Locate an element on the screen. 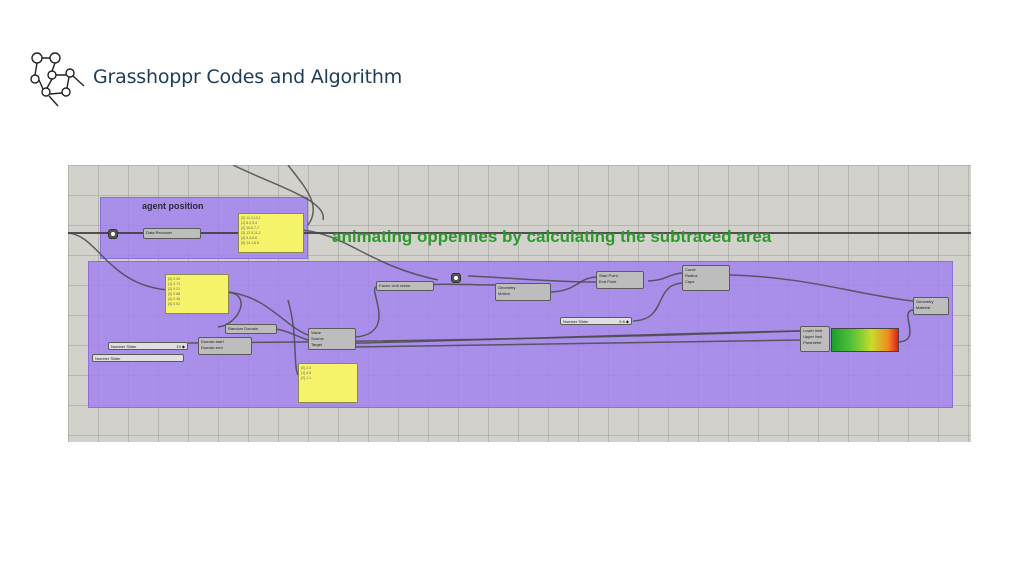 The width and height of the screenshot is (1024, 575). factor-label: Factor is located at coordinates (385, 285).